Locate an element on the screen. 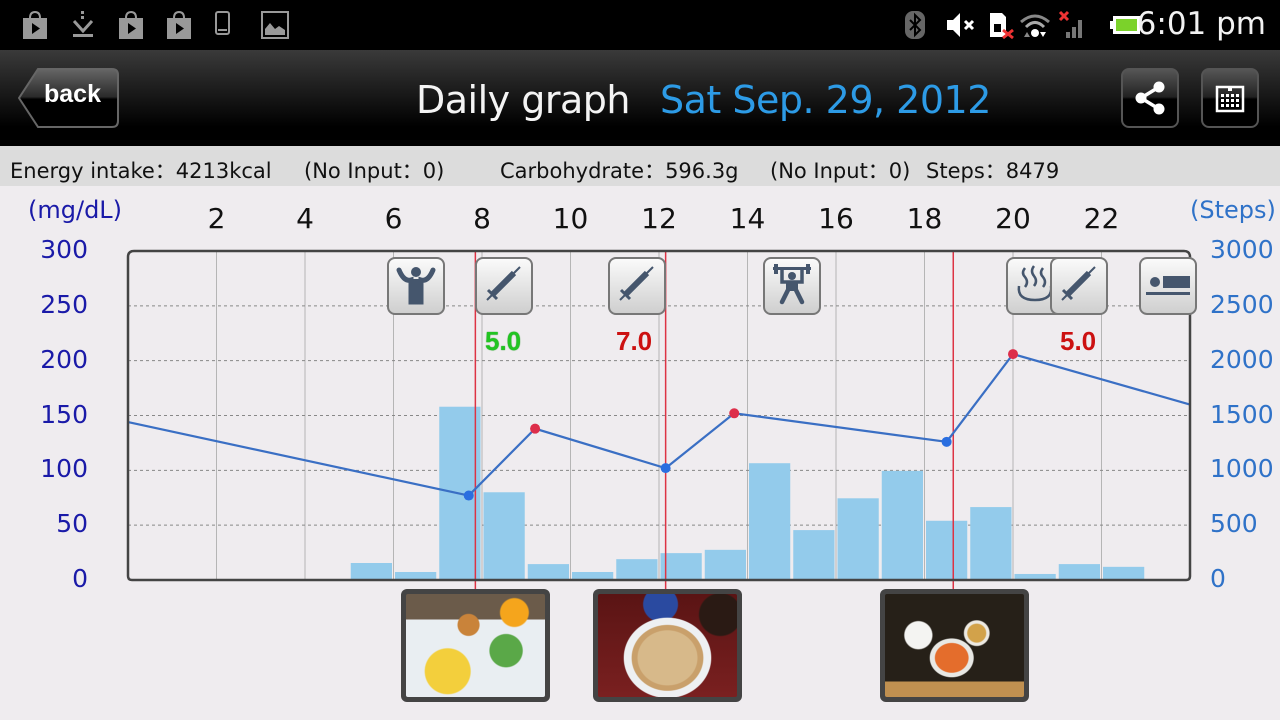 This screenshot has height=720, width=1280. weightlifting-icon is located at coordinates (792, 286).